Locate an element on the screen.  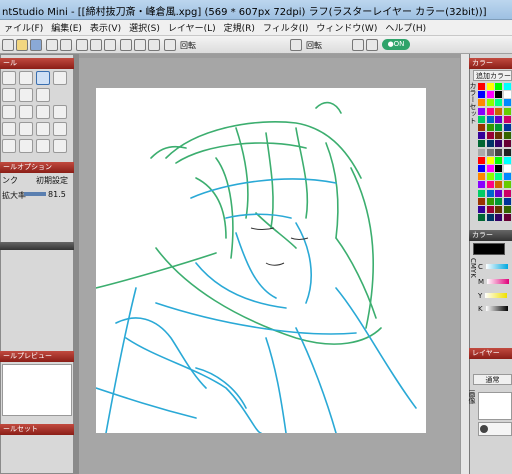
option-tab: ンク is located at coordinates (10, 180).